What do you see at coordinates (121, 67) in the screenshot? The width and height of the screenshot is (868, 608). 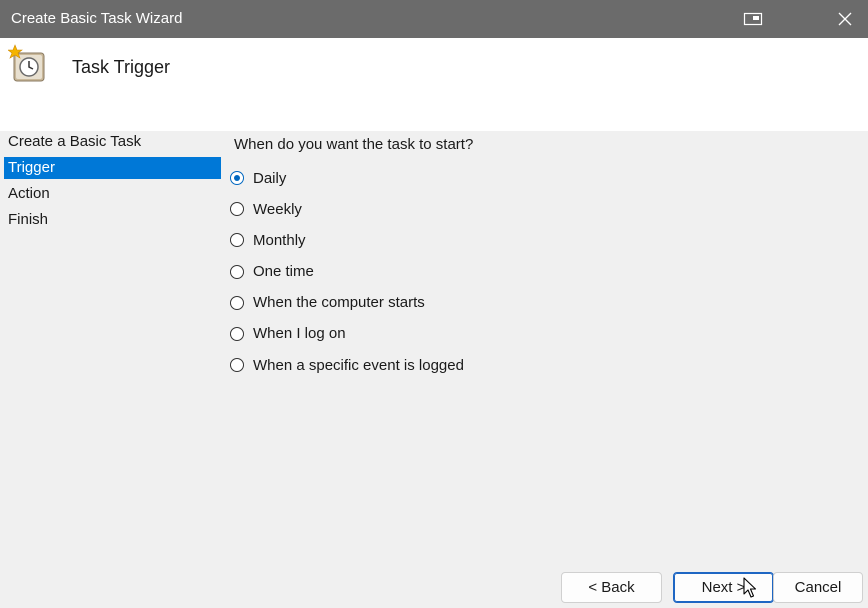 I see `page-title: Task Trigger` at bounding box center [121, 67].